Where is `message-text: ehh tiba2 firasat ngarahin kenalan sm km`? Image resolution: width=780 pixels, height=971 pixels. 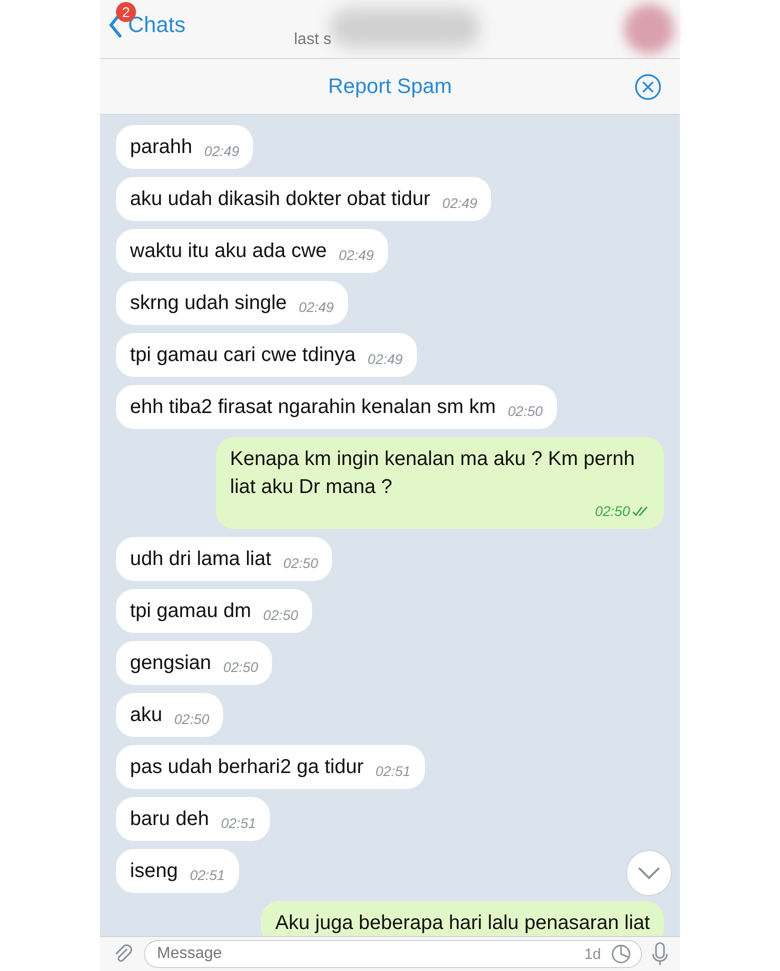 message-text: ehh tiba2 firasat ngarahin kenalan sm km is located at coordinates (313, 407).